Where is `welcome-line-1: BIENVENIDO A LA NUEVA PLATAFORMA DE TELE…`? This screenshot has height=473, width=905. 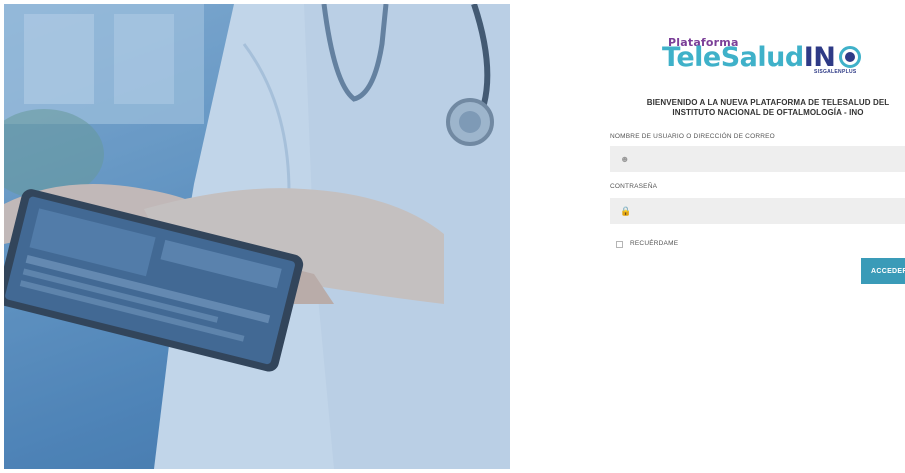 welcome-line-1: BIENVENIDO A LA NUEVA PLATAFORMA DE TELE… is located at coordinates (768, 102).